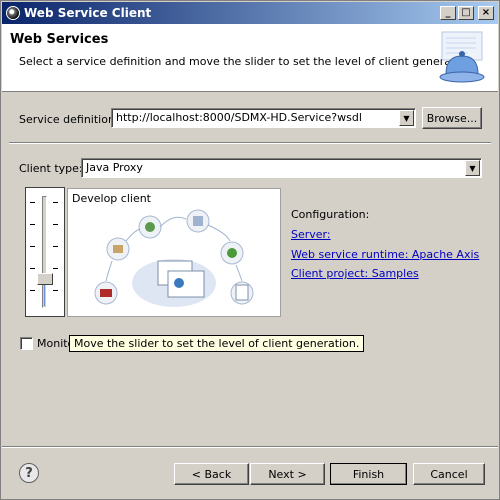 The height and width of the screenshot is (500, 500). Describe the element at coordinates (211, 474) in the screenshot. I see `back-button: < Back` at that location.